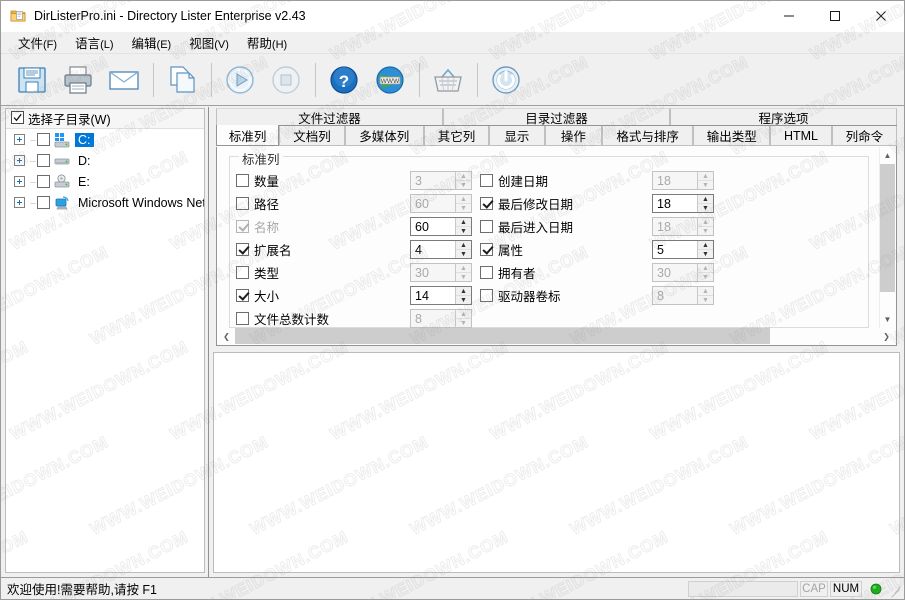 The width and height of the screenshot is (905, 600). What do you see at coordinates (94, 42) in the screenshot?
I see `menu-item-language: 语言(L)` at bounding box center [94, 42].